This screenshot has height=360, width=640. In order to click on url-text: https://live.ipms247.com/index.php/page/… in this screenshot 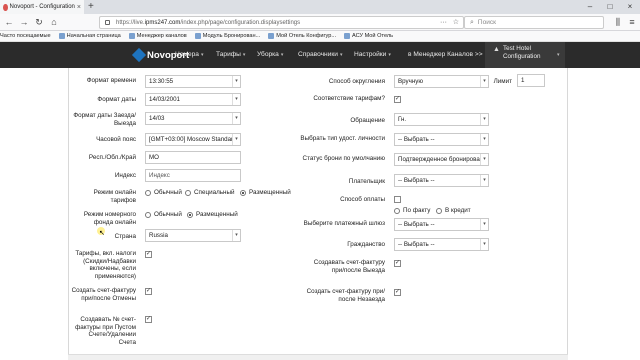, I will do `click(208, 22)`.